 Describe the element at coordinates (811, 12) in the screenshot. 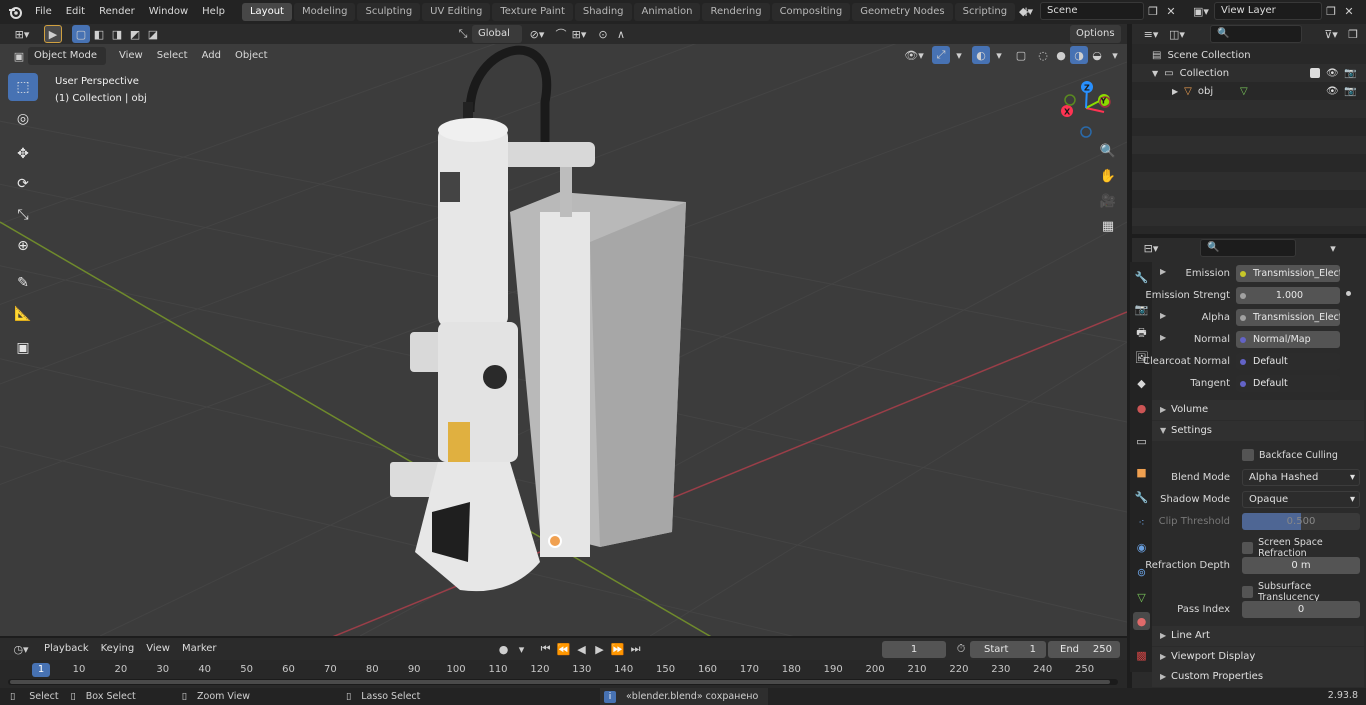

I see `tab-compositing: Compositing` at that location.